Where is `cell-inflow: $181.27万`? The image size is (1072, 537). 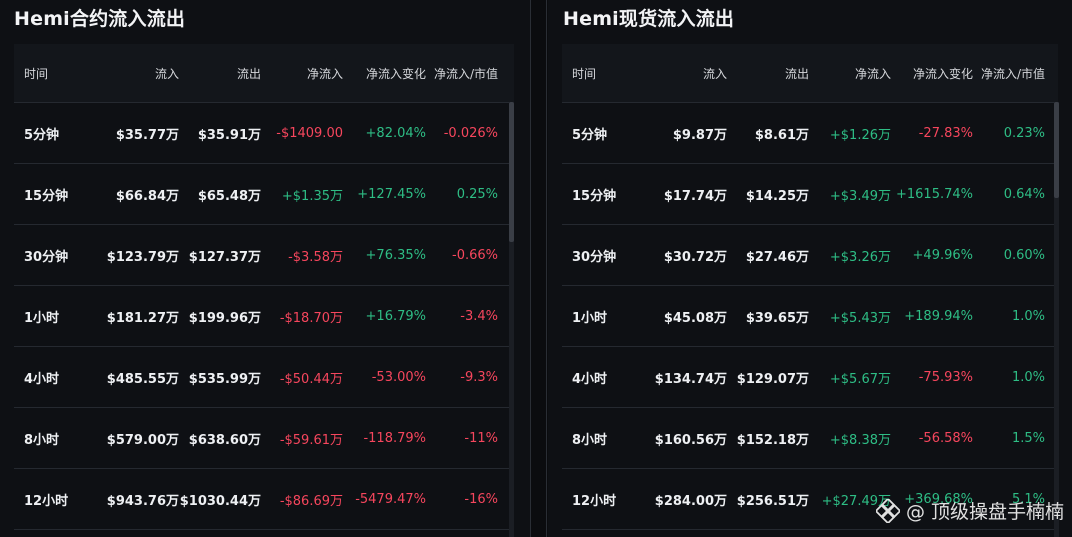 cell-inflow: $181.27万 is located at coordinates (142, 318).